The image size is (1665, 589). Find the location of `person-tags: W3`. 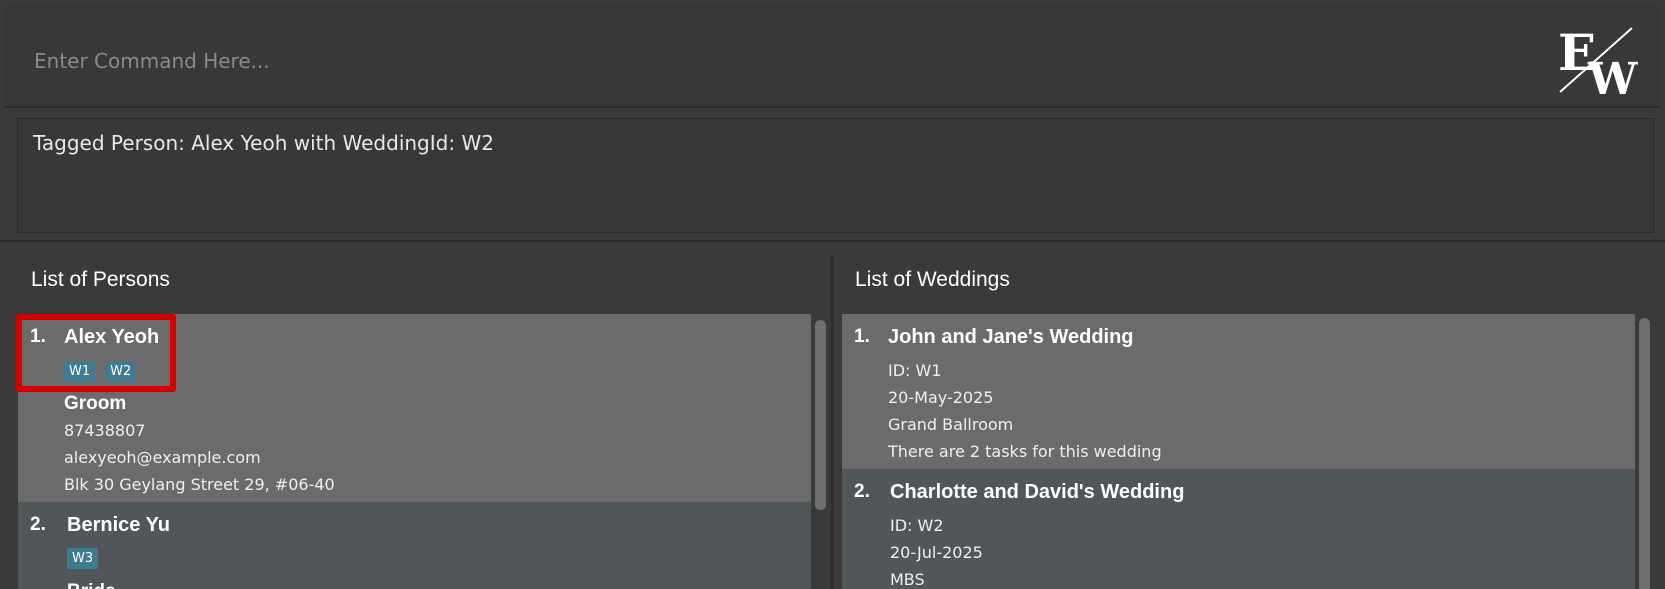

person-tags: W3 is located at coordinates (83, 558).